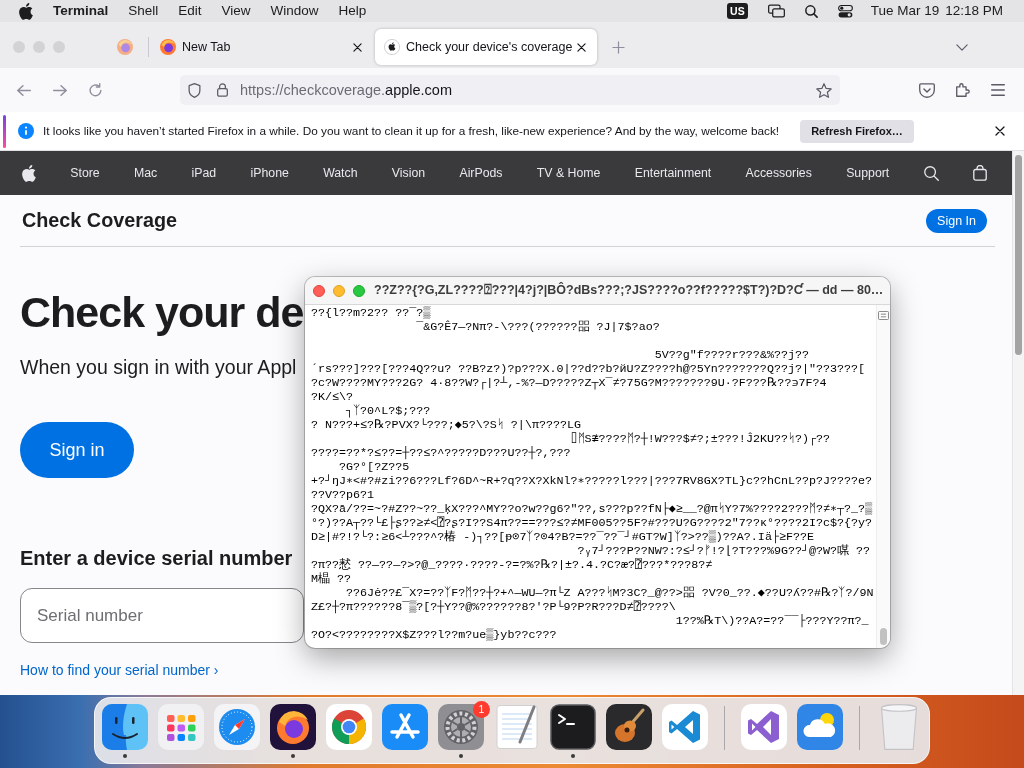  What do you see at coordinates (731, 355) in the screenshot?
I see `terminal-line: 5V??g"f????r???&%??j??` at bounding box center [731, 355].